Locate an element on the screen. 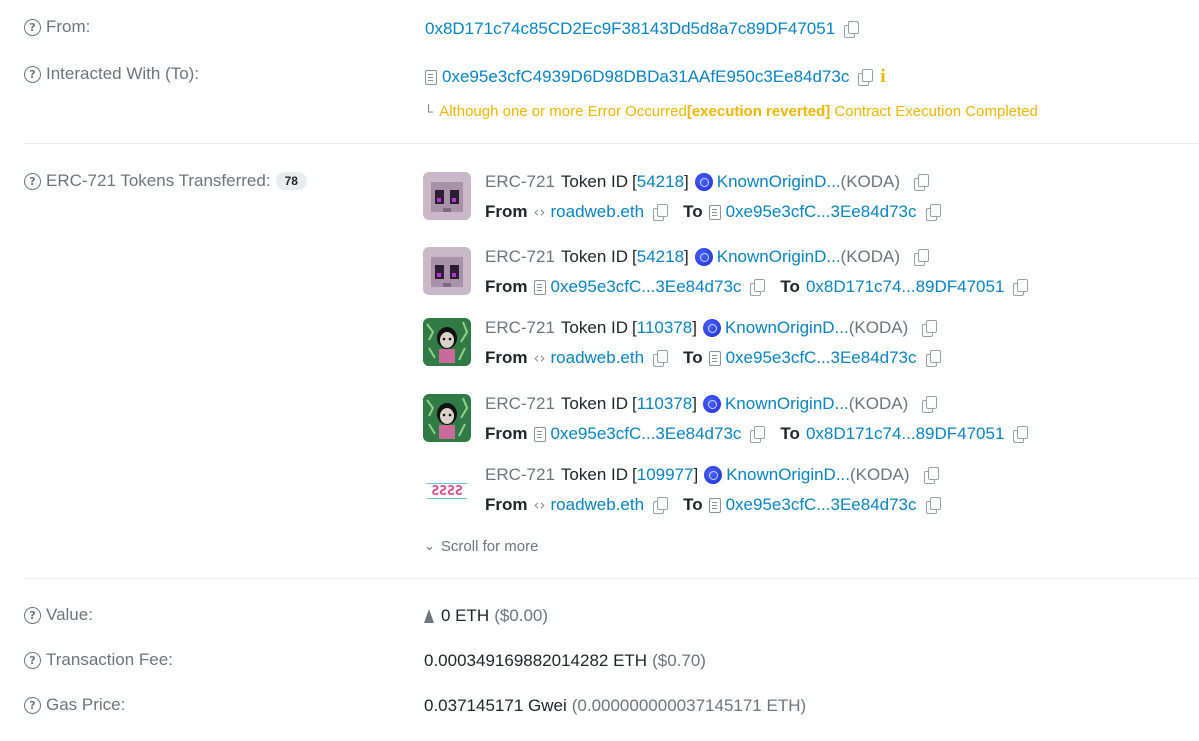 The width and height of the screenshot is (1199, 741). tokens-label: ERC-721 Tokens Transferred: is located at coordinates (158, 180).